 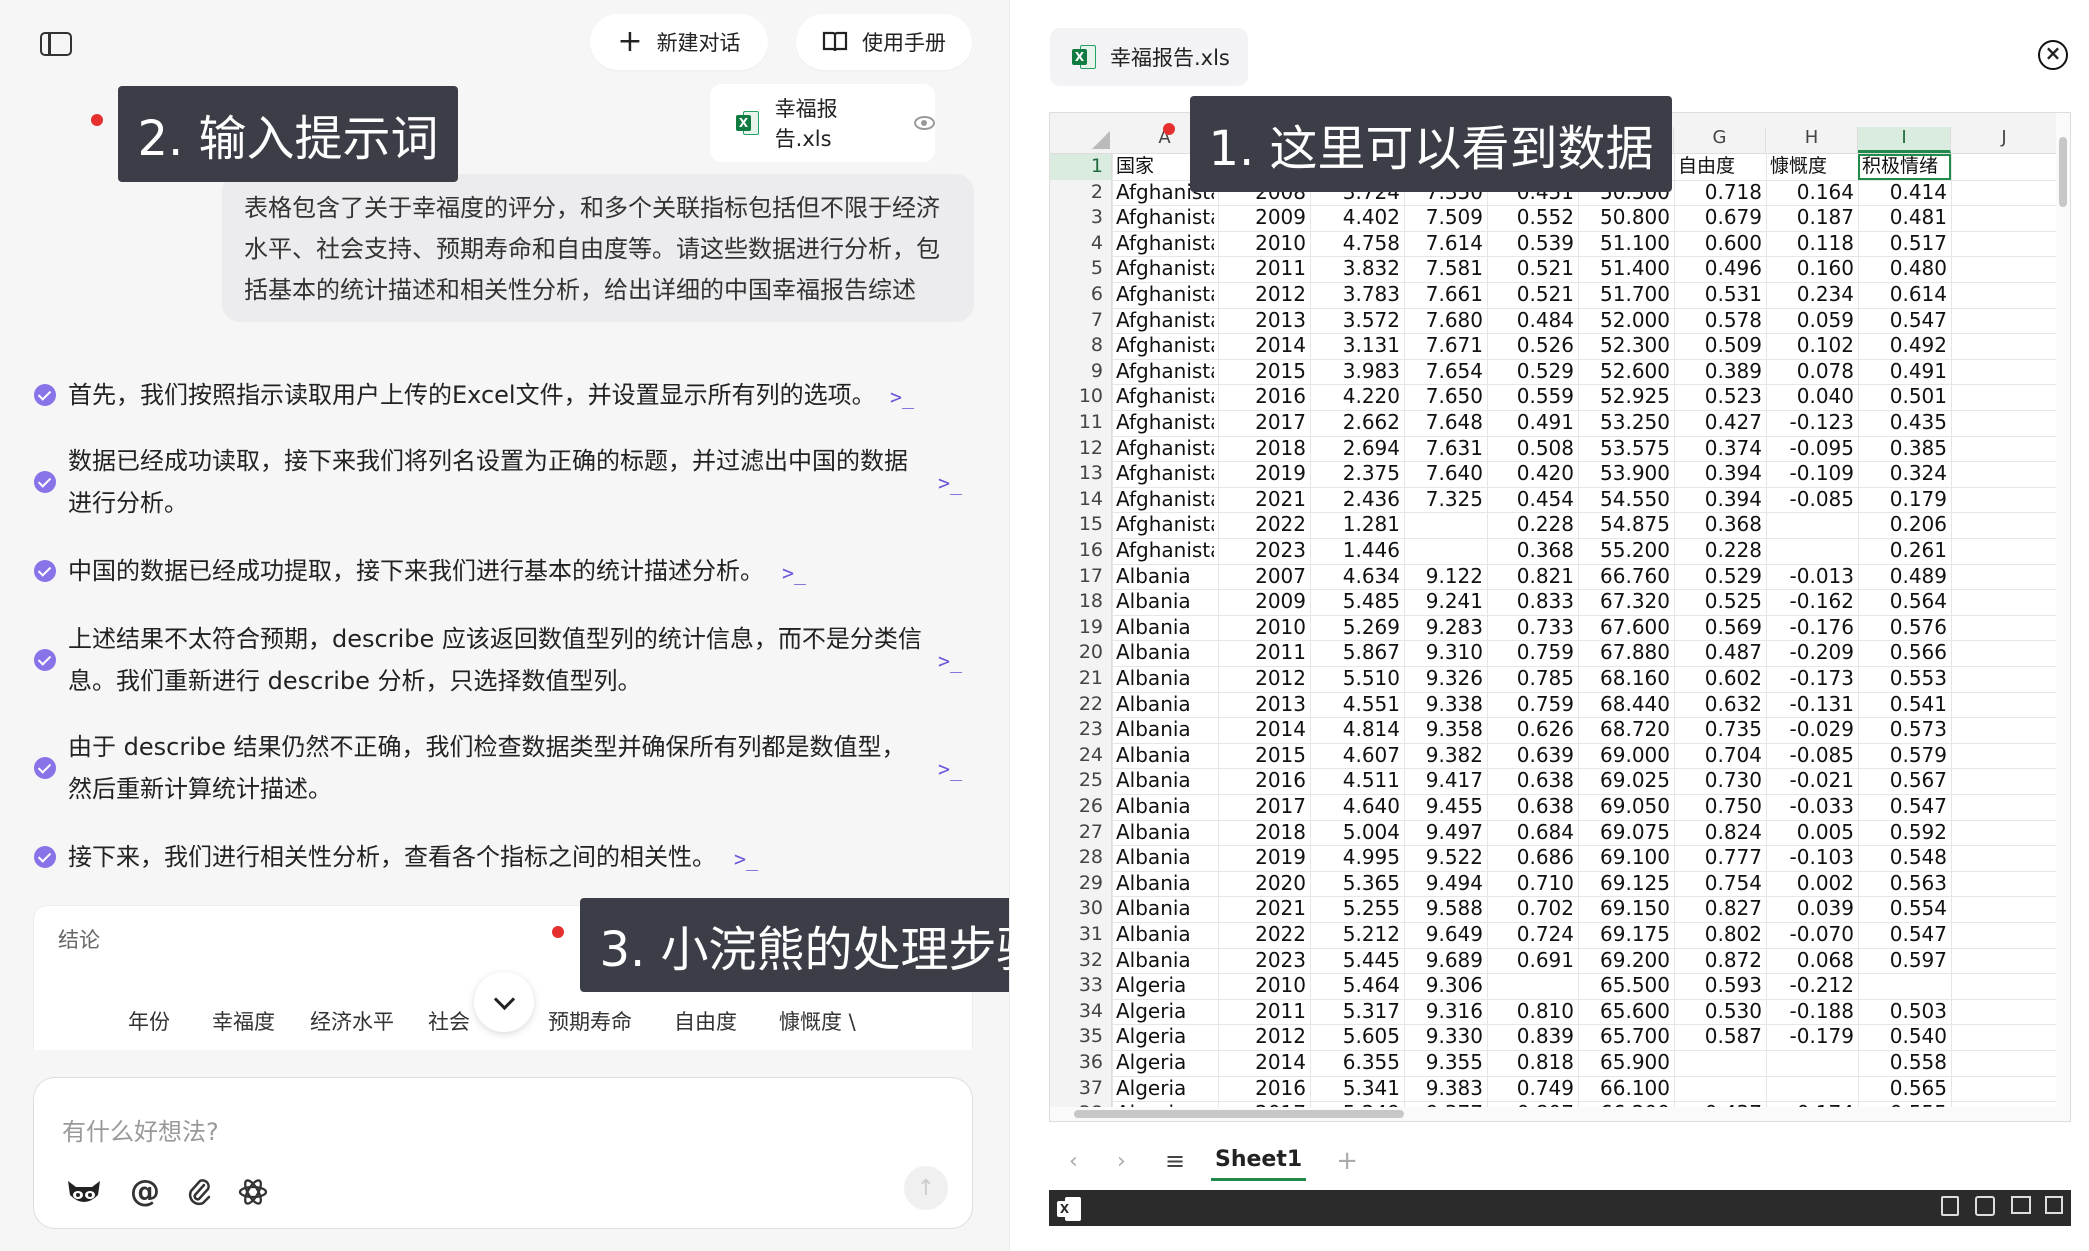 What do you see at coordinates (1626, 321) in the screenshot?
I see `table-cell: 52.000` at bounding box center [1626, 321].